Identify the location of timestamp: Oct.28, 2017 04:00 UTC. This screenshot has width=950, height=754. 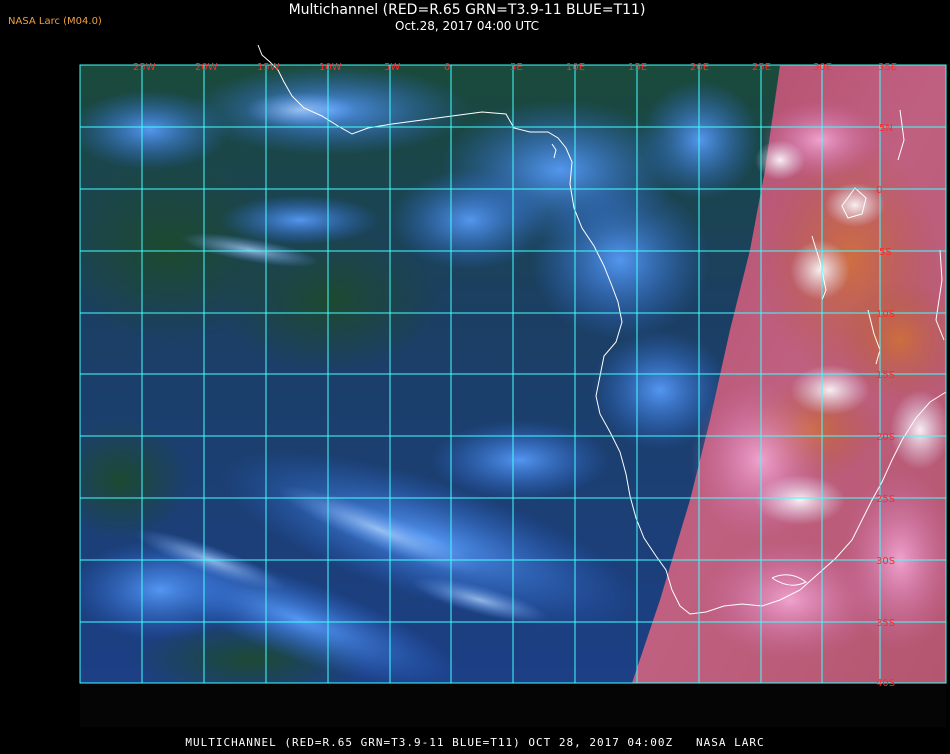
(467, 26).